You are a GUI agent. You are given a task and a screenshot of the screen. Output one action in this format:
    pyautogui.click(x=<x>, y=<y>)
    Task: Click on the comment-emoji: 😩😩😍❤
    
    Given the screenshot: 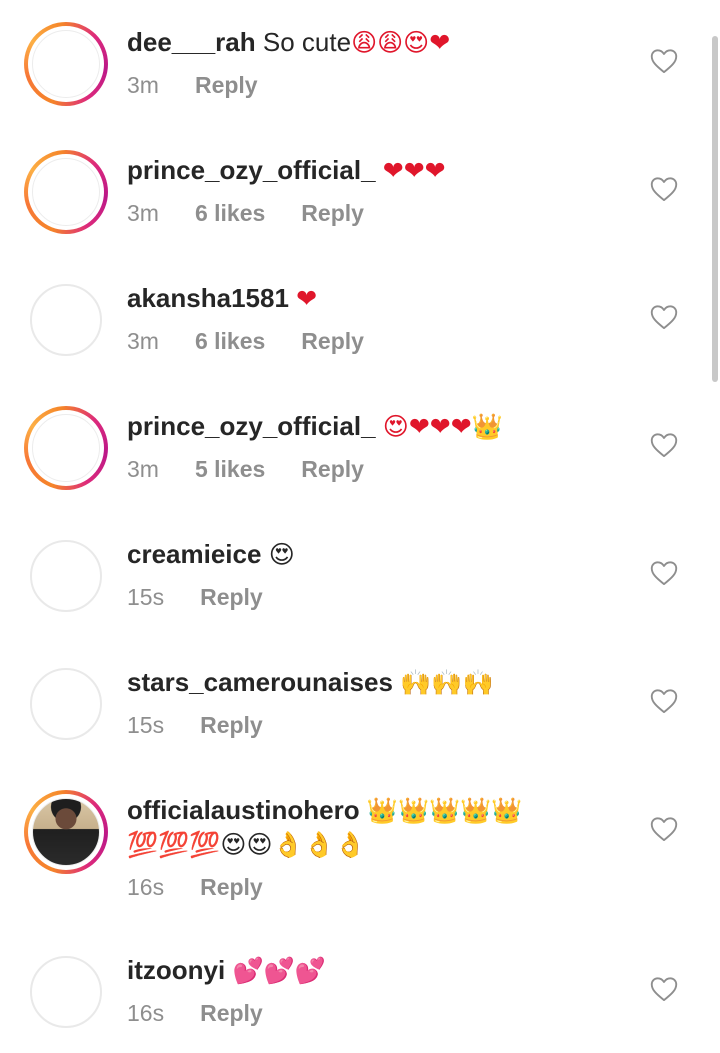 What is the action you would take?
    pyautogui.click(x=401, y=42)
    